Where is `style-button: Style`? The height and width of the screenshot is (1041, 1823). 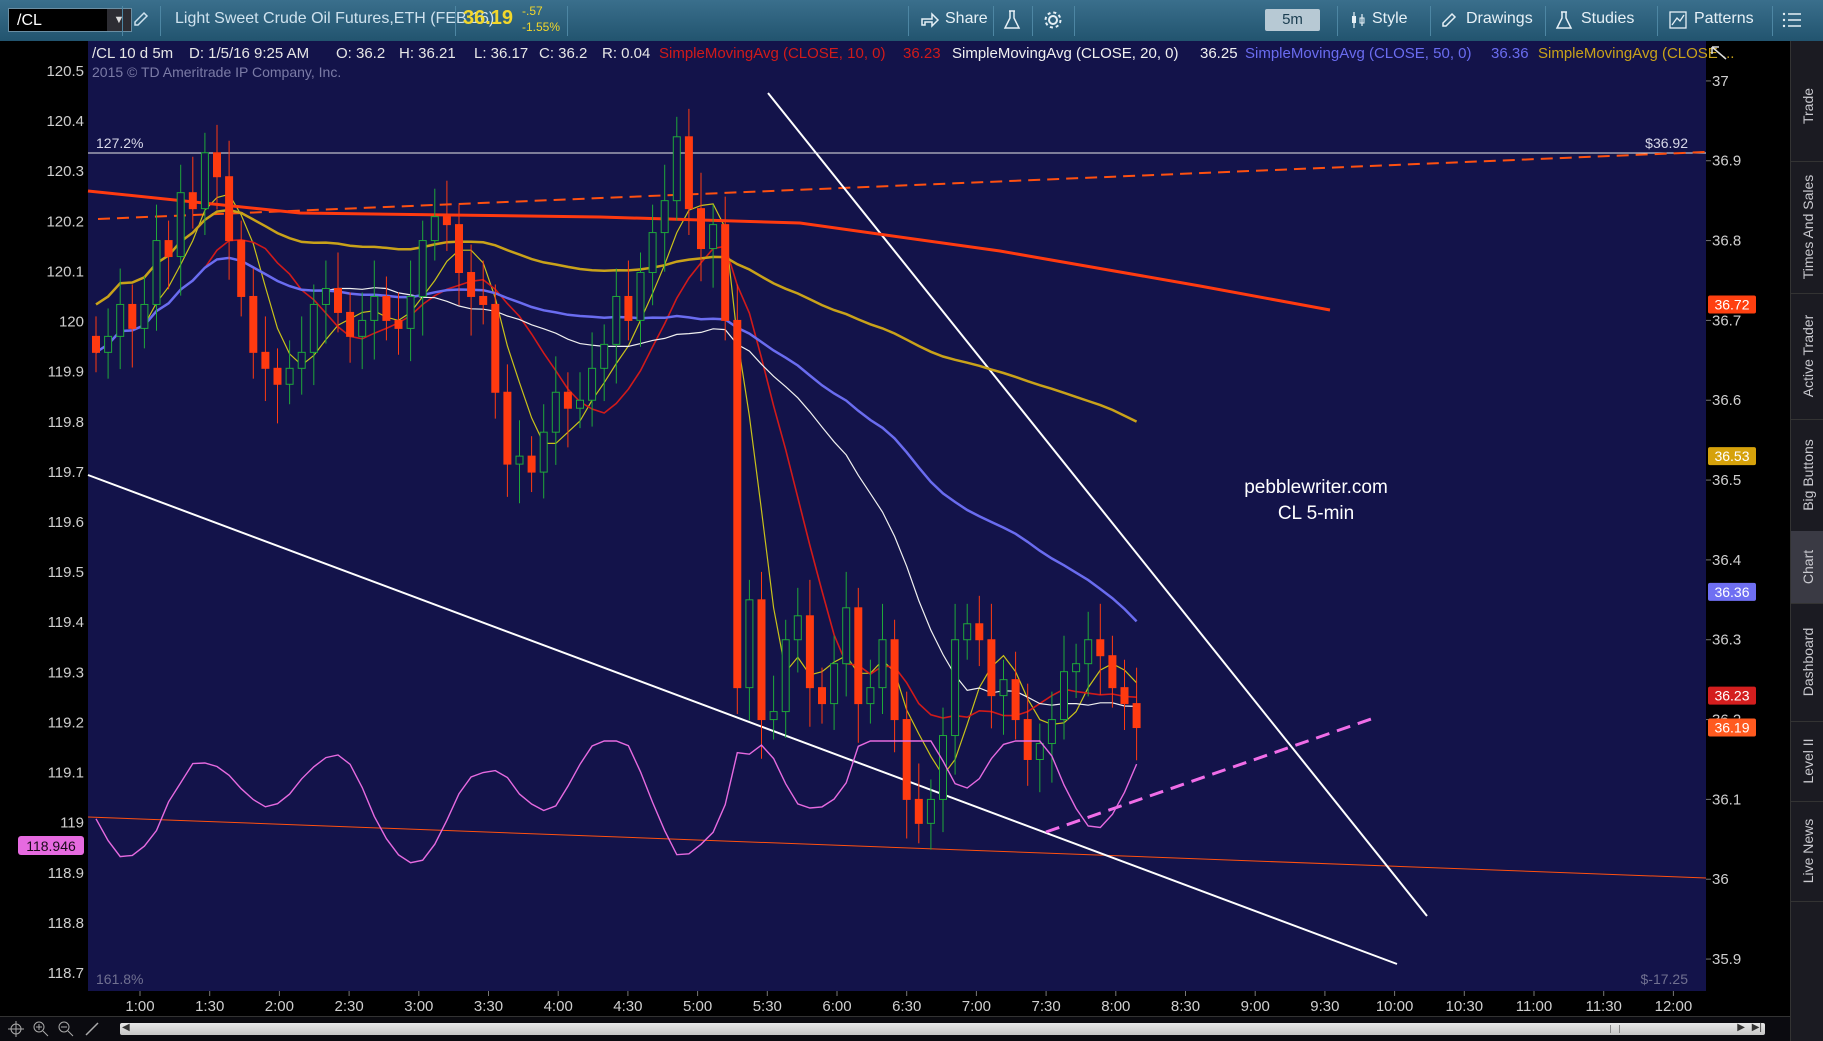 style-button: Style is located at coordinates (1388, 20).